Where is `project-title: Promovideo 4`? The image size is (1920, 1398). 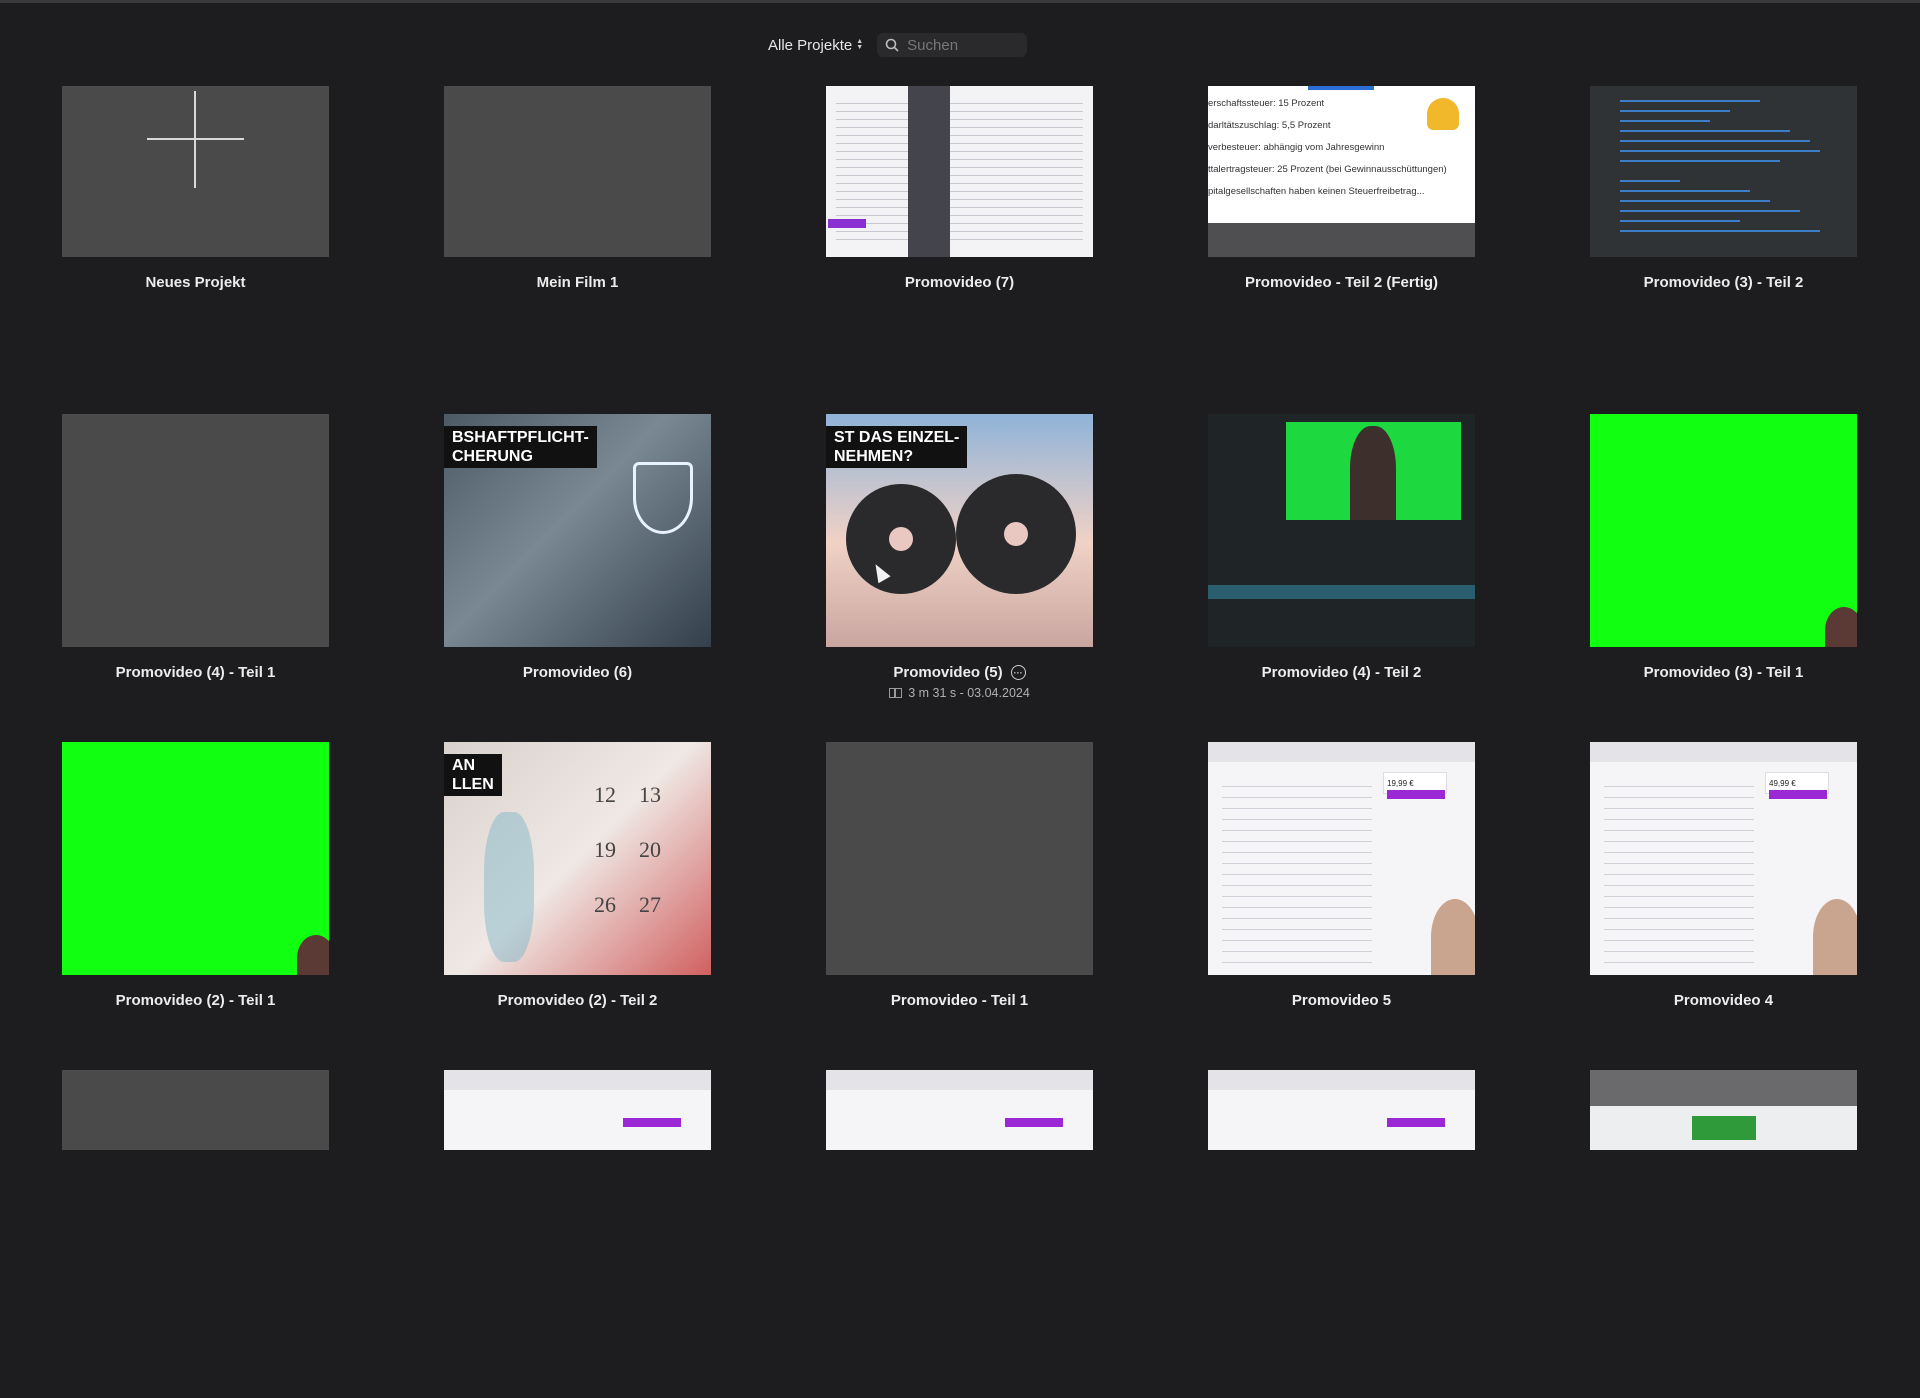
project-title: Promovideo 4 is located at coordinates (1723, 1000).